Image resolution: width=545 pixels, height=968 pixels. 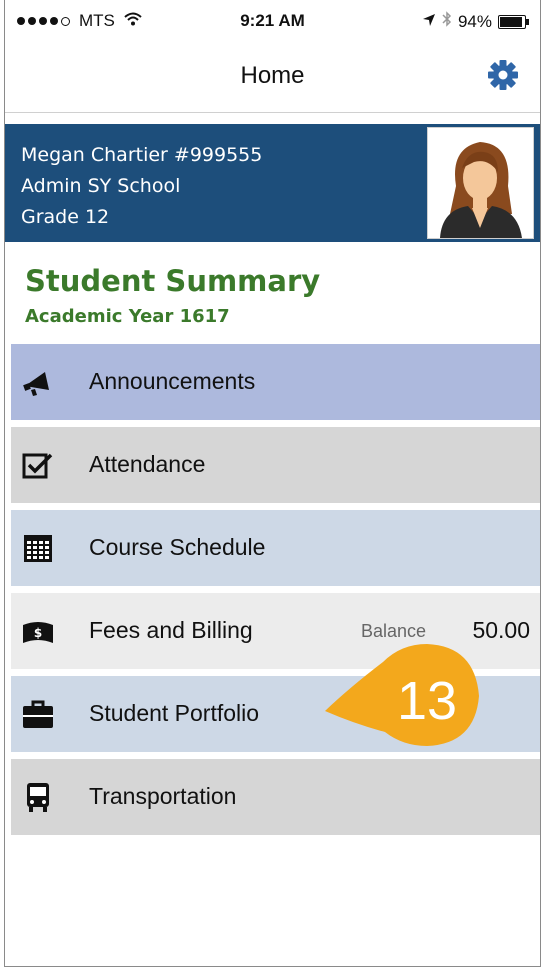 I want to click on menu-item-label: Attendance, so click(x=147, y=464).